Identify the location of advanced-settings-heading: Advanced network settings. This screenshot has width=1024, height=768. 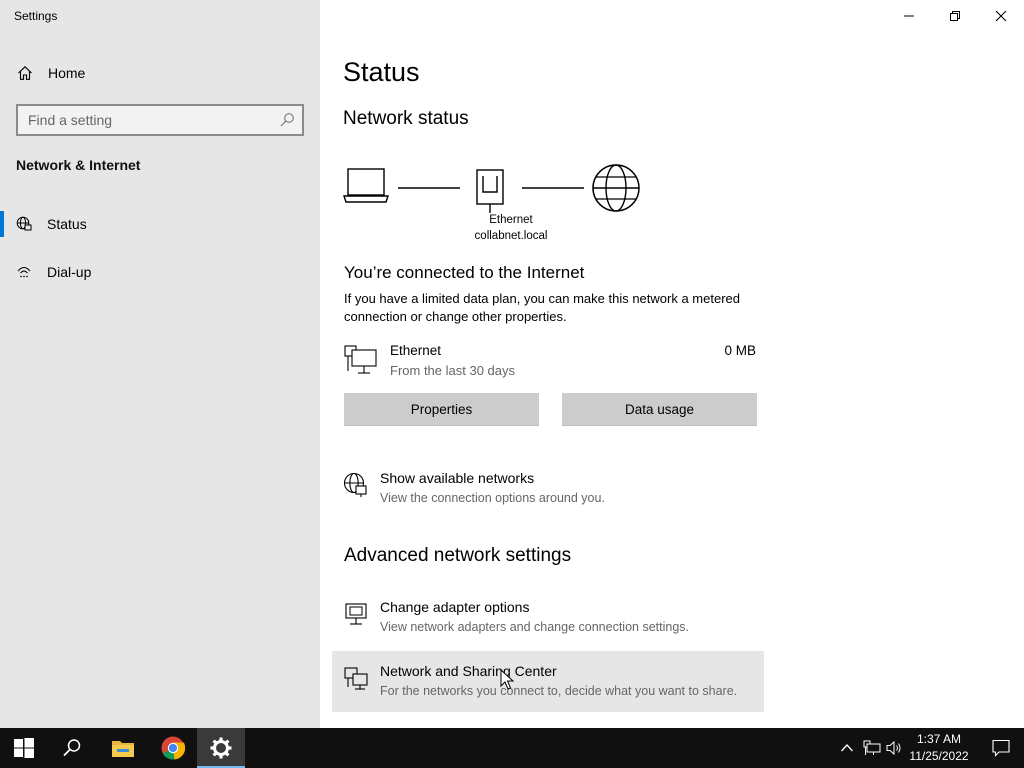
(458, 555).